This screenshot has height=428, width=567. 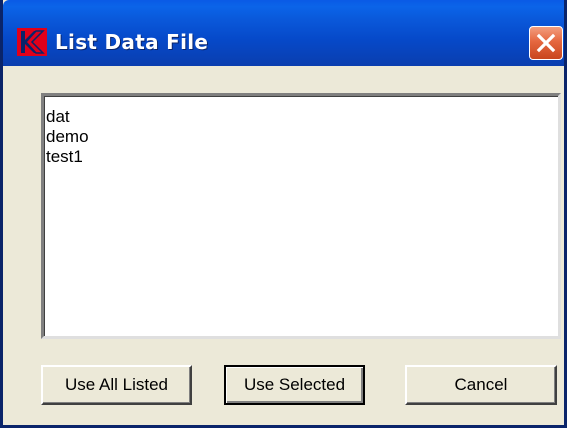 I want to click on app-logo-icon, so click(x=32, y=42).